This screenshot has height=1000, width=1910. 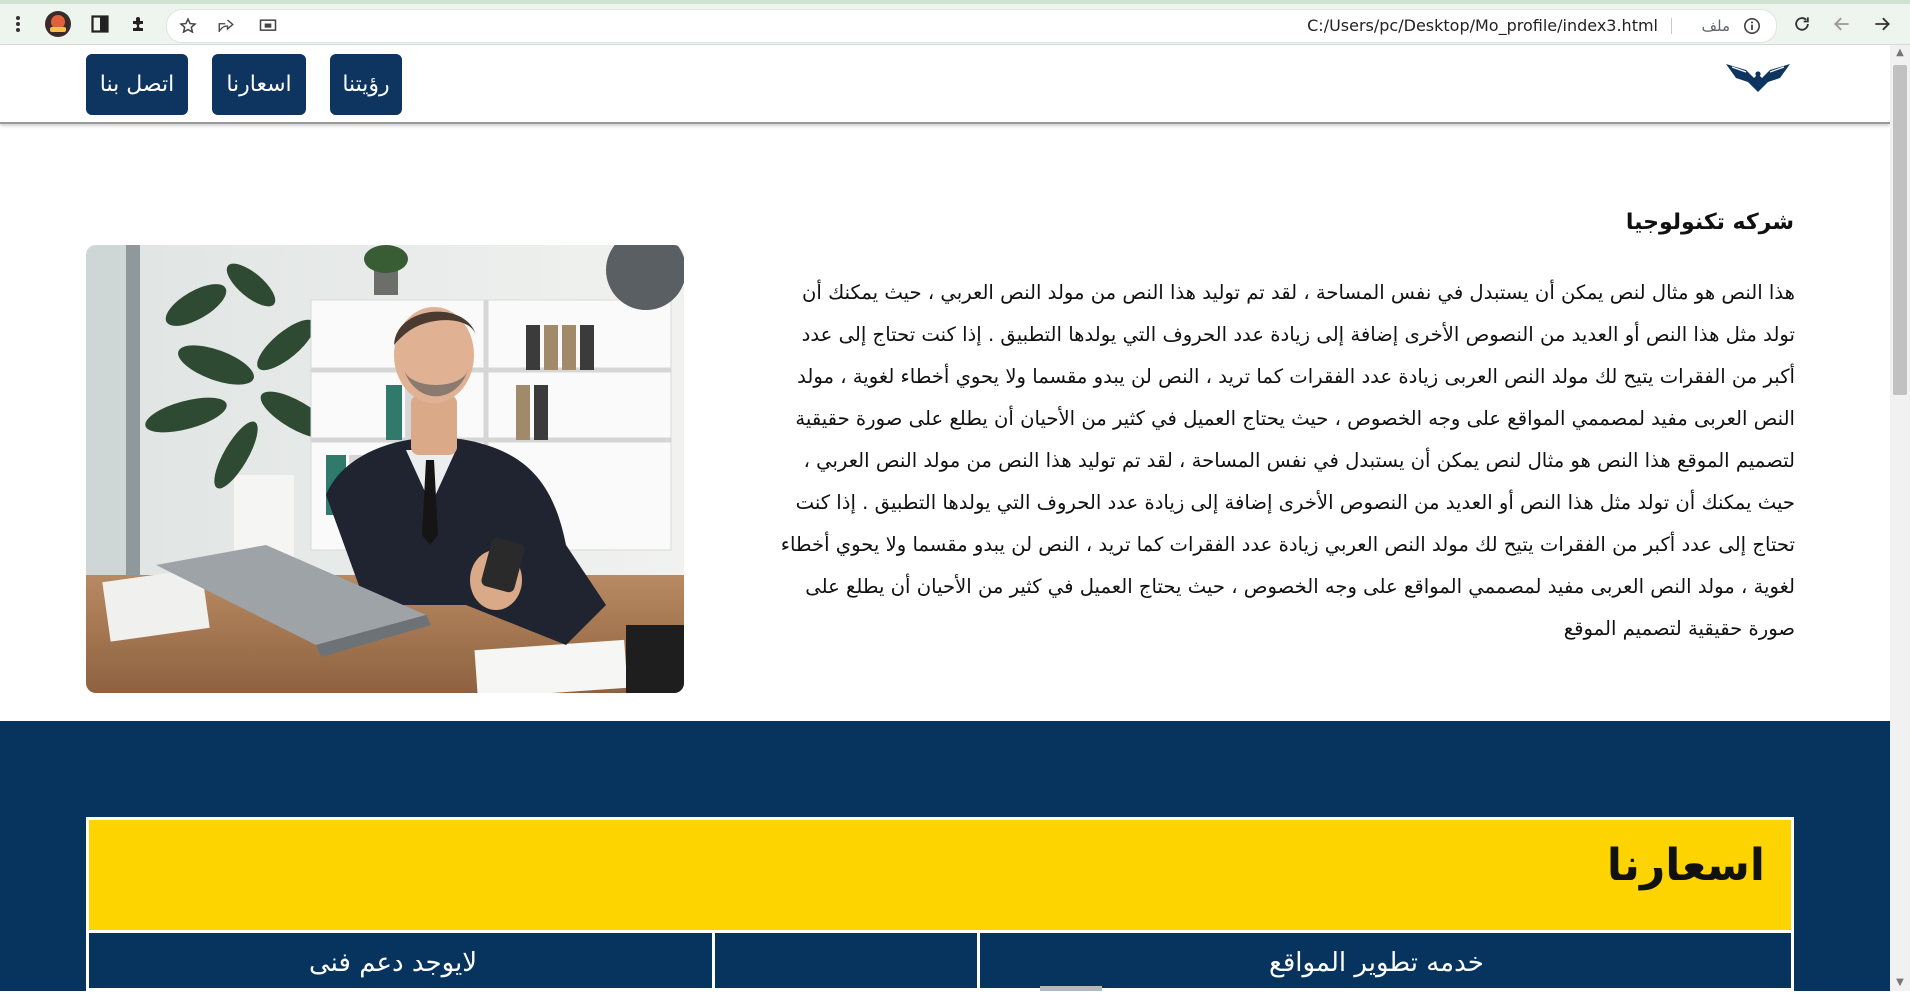 I want to click on price-cell: خدمه تطوير المواقع, so click(x=1376, y=963).